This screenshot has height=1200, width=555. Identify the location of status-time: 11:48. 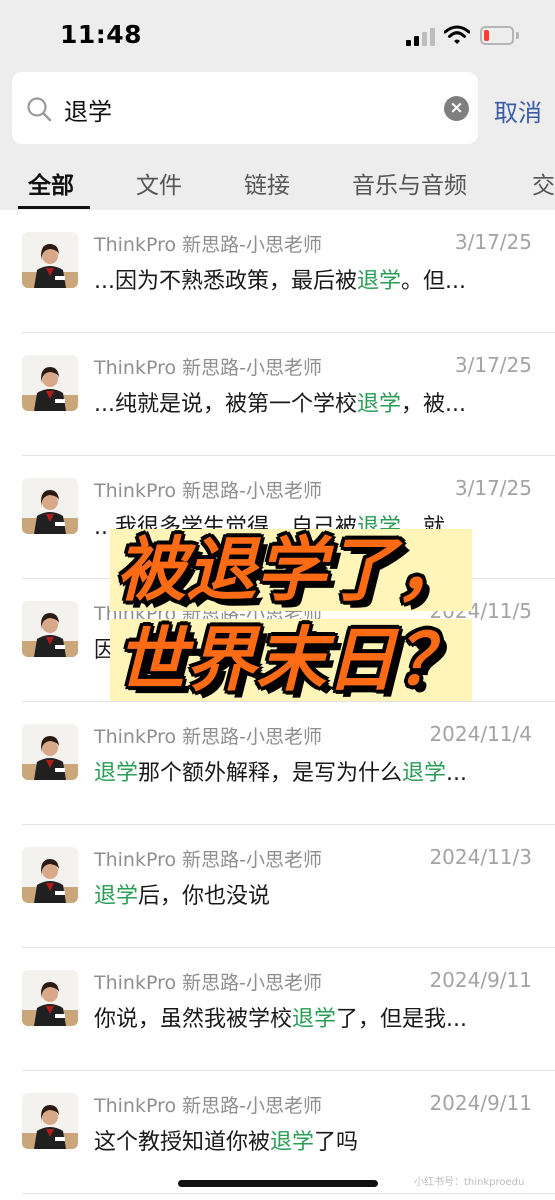
(101, 34).